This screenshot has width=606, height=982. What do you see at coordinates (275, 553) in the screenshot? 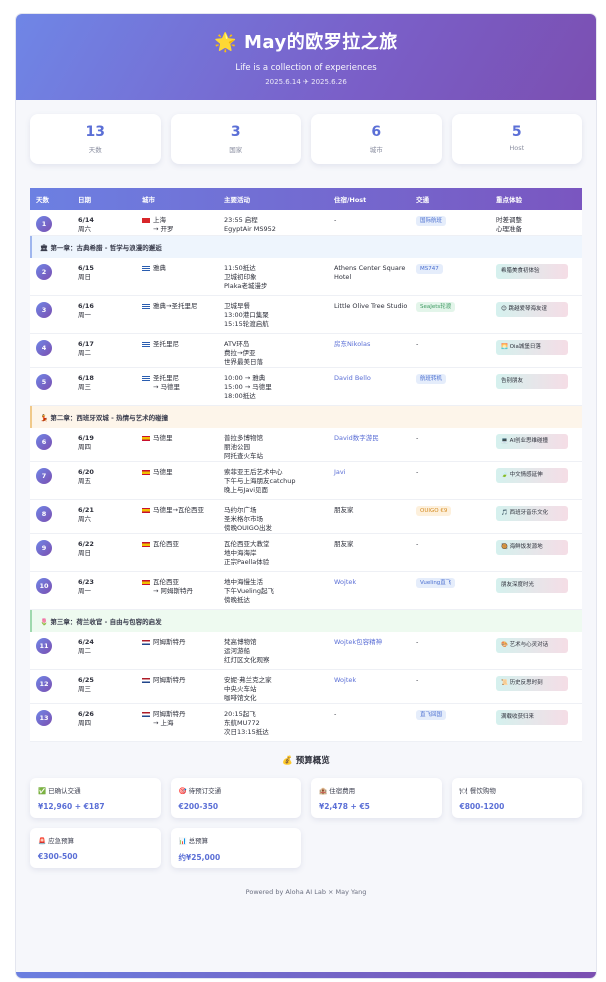
I see `activity-cell: 瓦伦西亚大教堂 地中海海岸 正宗Paella体验` at bounding box center [275, 553].